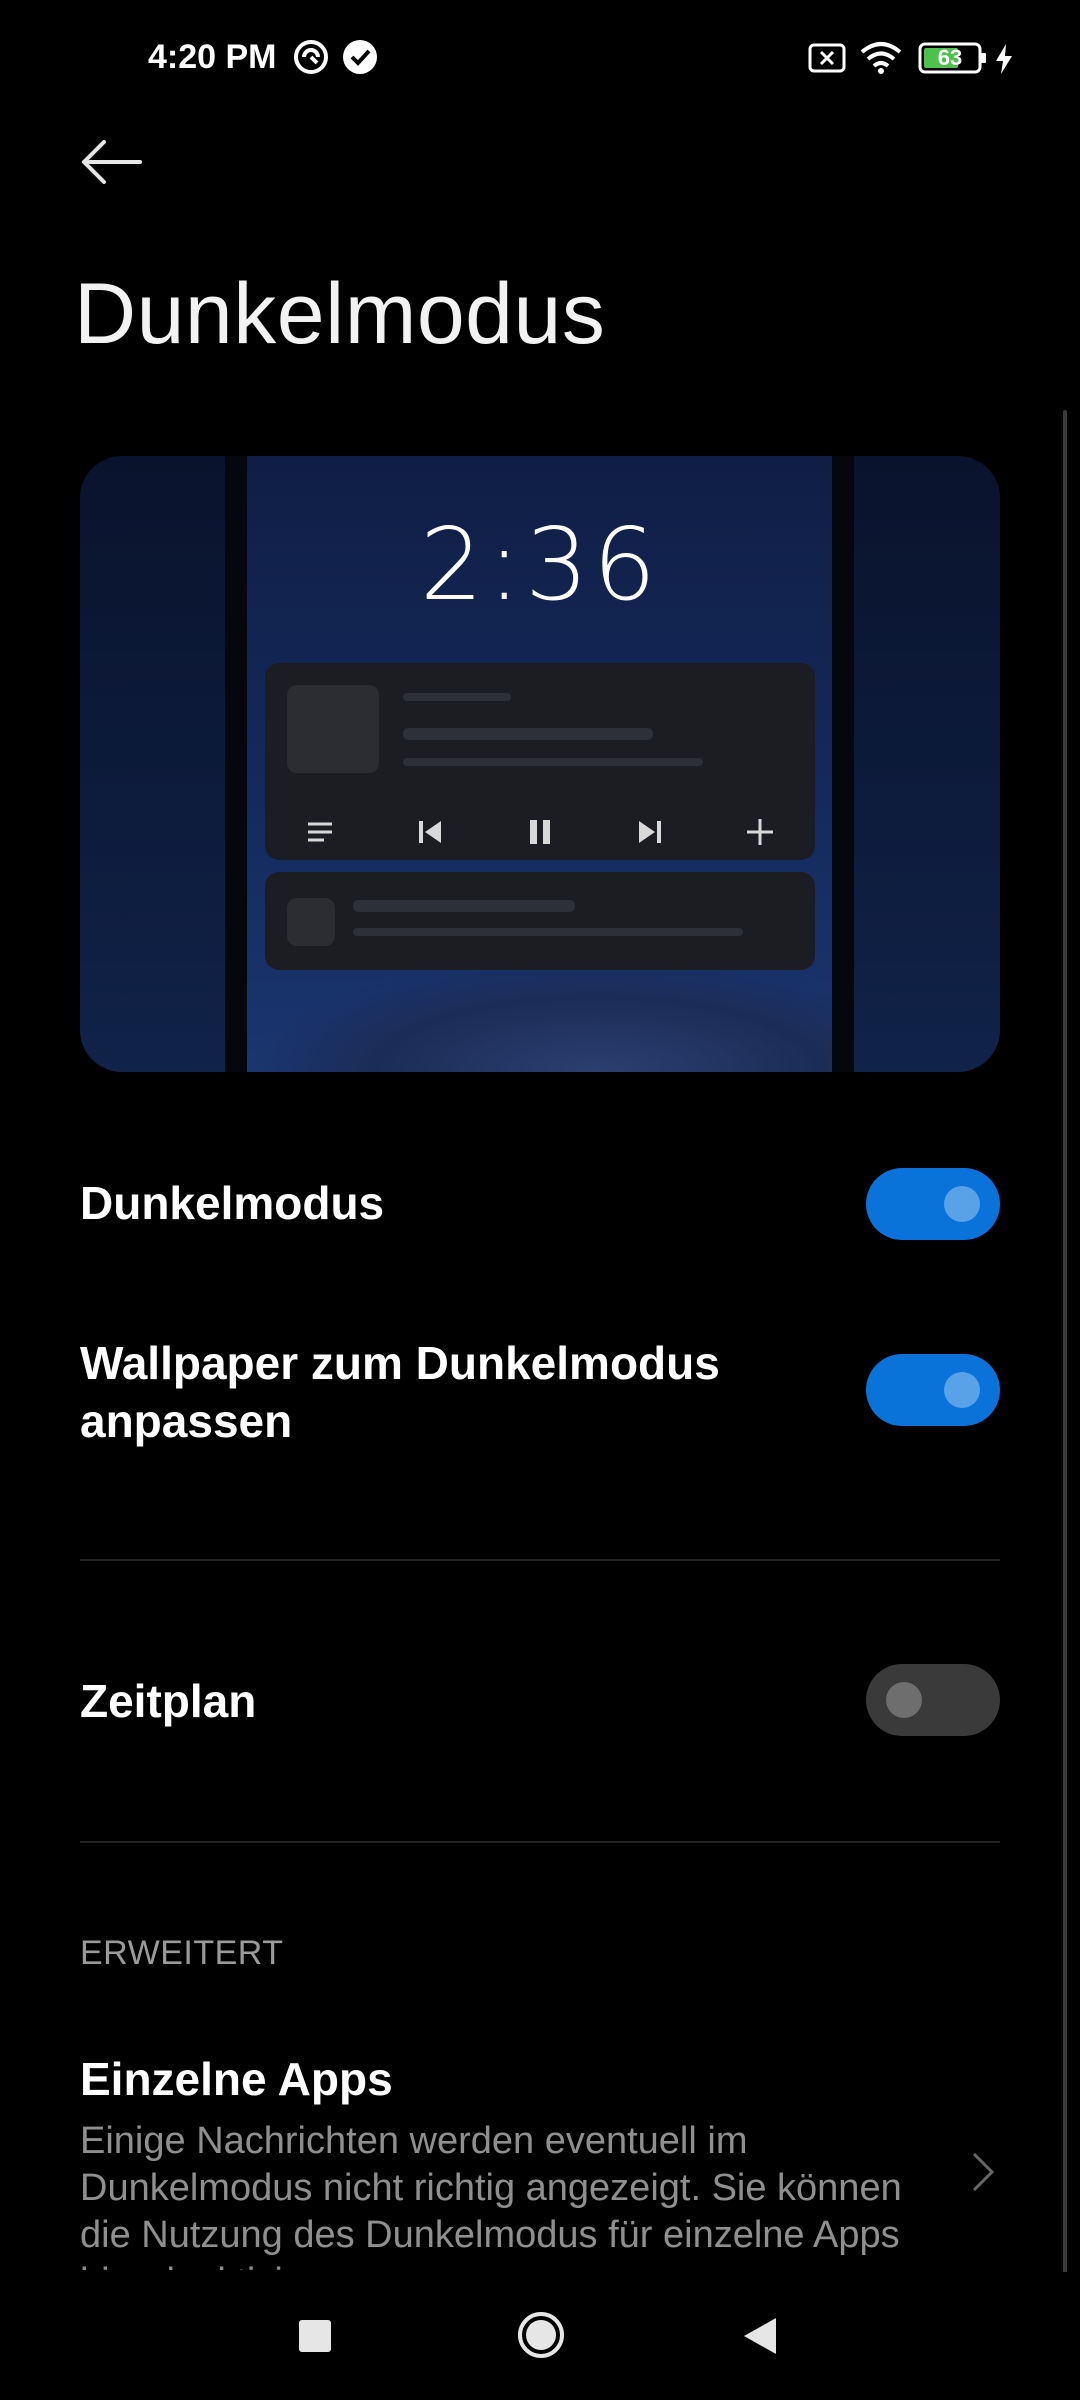 Image resolution: width=1080 pixels, height=2400 pixels. I want to click on status-bar: 4:20 PM 63, so click(540, 60).